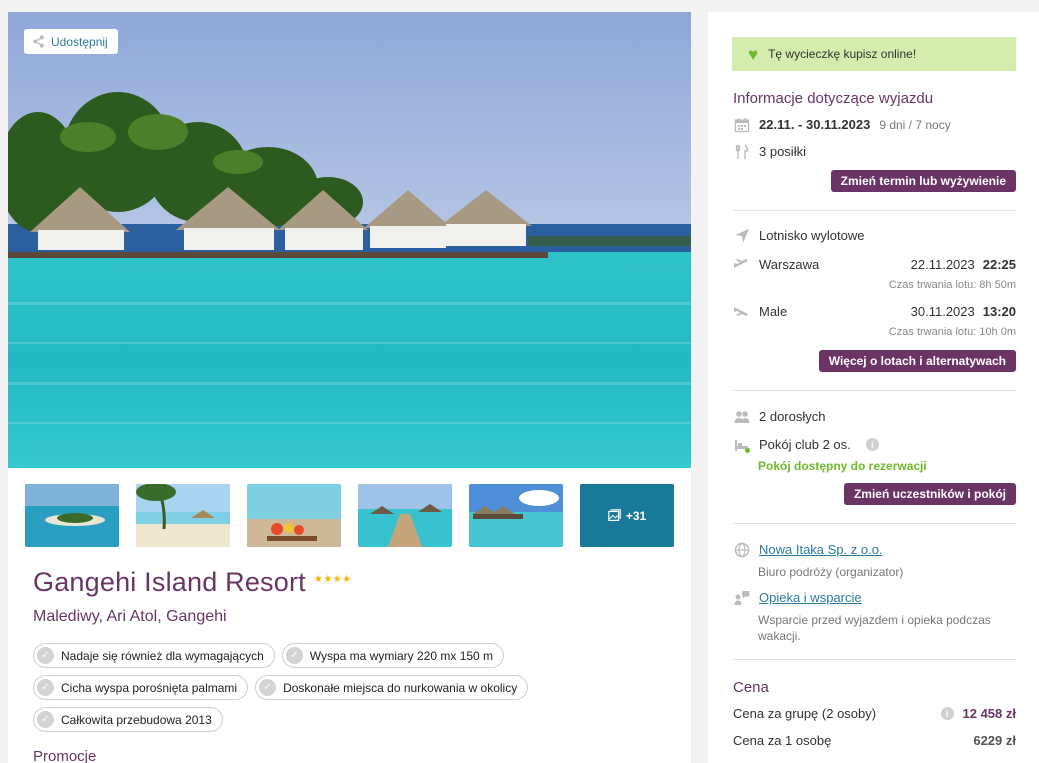  I want to click on more-photos-button: +31, so click(627, 515).